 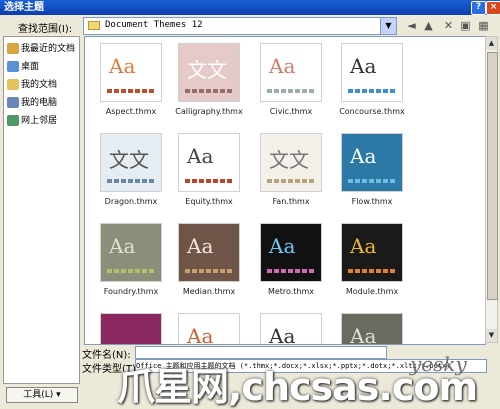 I want to click on close-button: ×, so click(x=493, y=8).